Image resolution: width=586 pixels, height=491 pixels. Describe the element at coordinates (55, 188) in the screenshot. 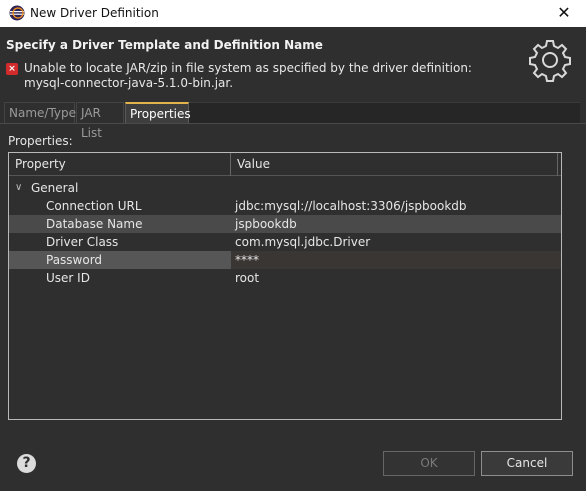

I see `group-label: General` at that location.